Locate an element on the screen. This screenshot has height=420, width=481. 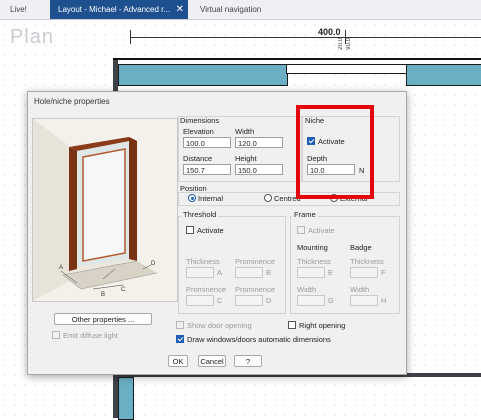
tab-layout: Layout - Michael - Advanced r... ✕ is located at coordinates (119, 9).